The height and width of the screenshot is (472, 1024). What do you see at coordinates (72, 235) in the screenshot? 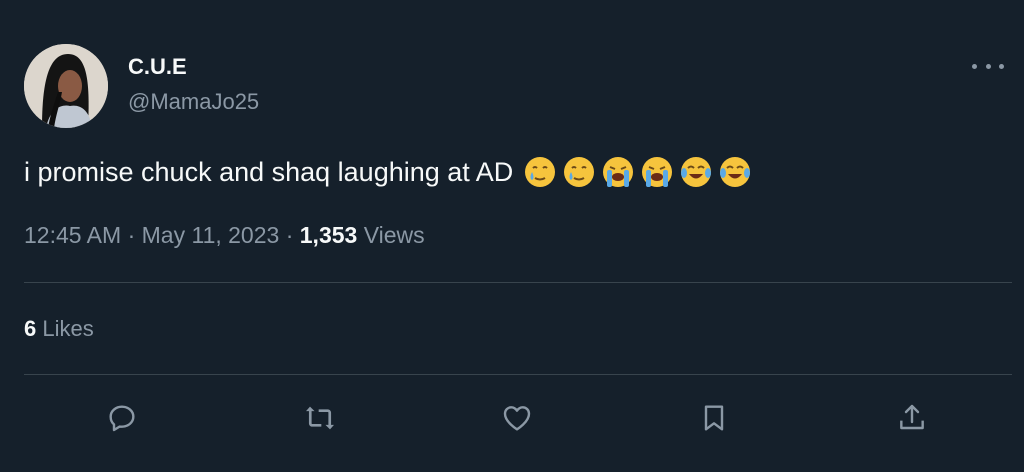
I see `tweet-time: 12:45 AM` at bounding box center [72, 235].